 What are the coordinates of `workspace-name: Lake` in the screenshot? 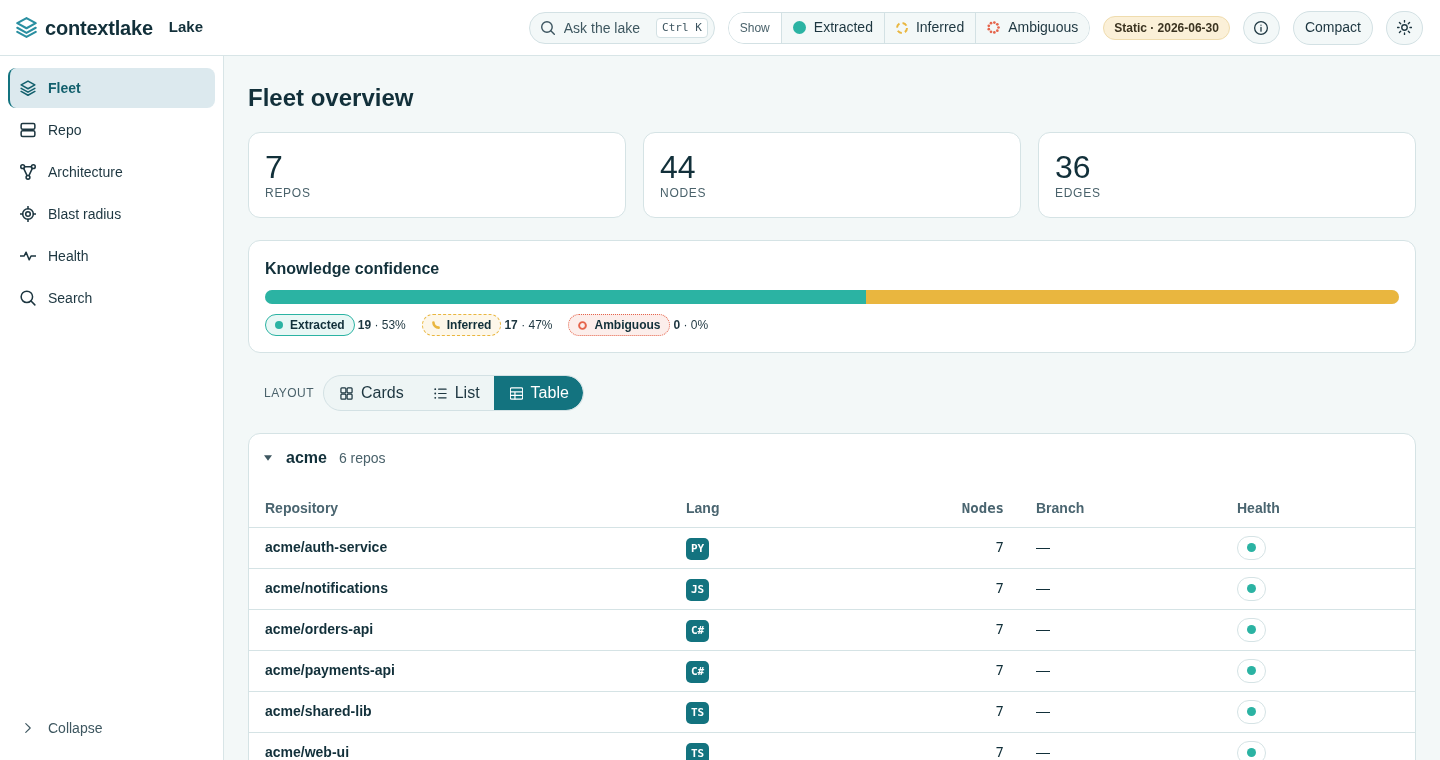 It's located at (186, 27).